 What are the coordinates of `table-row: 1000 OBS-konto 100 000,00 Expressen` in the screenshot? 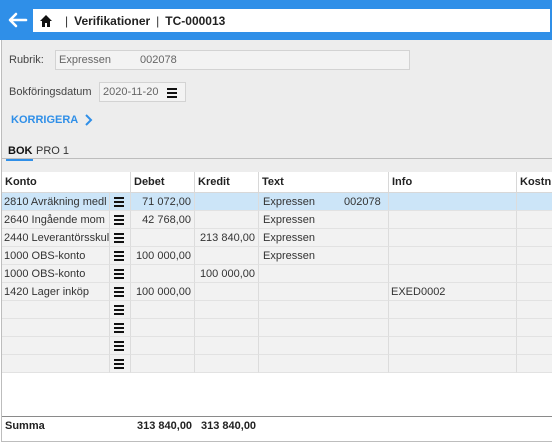 It's located at (277, 256).